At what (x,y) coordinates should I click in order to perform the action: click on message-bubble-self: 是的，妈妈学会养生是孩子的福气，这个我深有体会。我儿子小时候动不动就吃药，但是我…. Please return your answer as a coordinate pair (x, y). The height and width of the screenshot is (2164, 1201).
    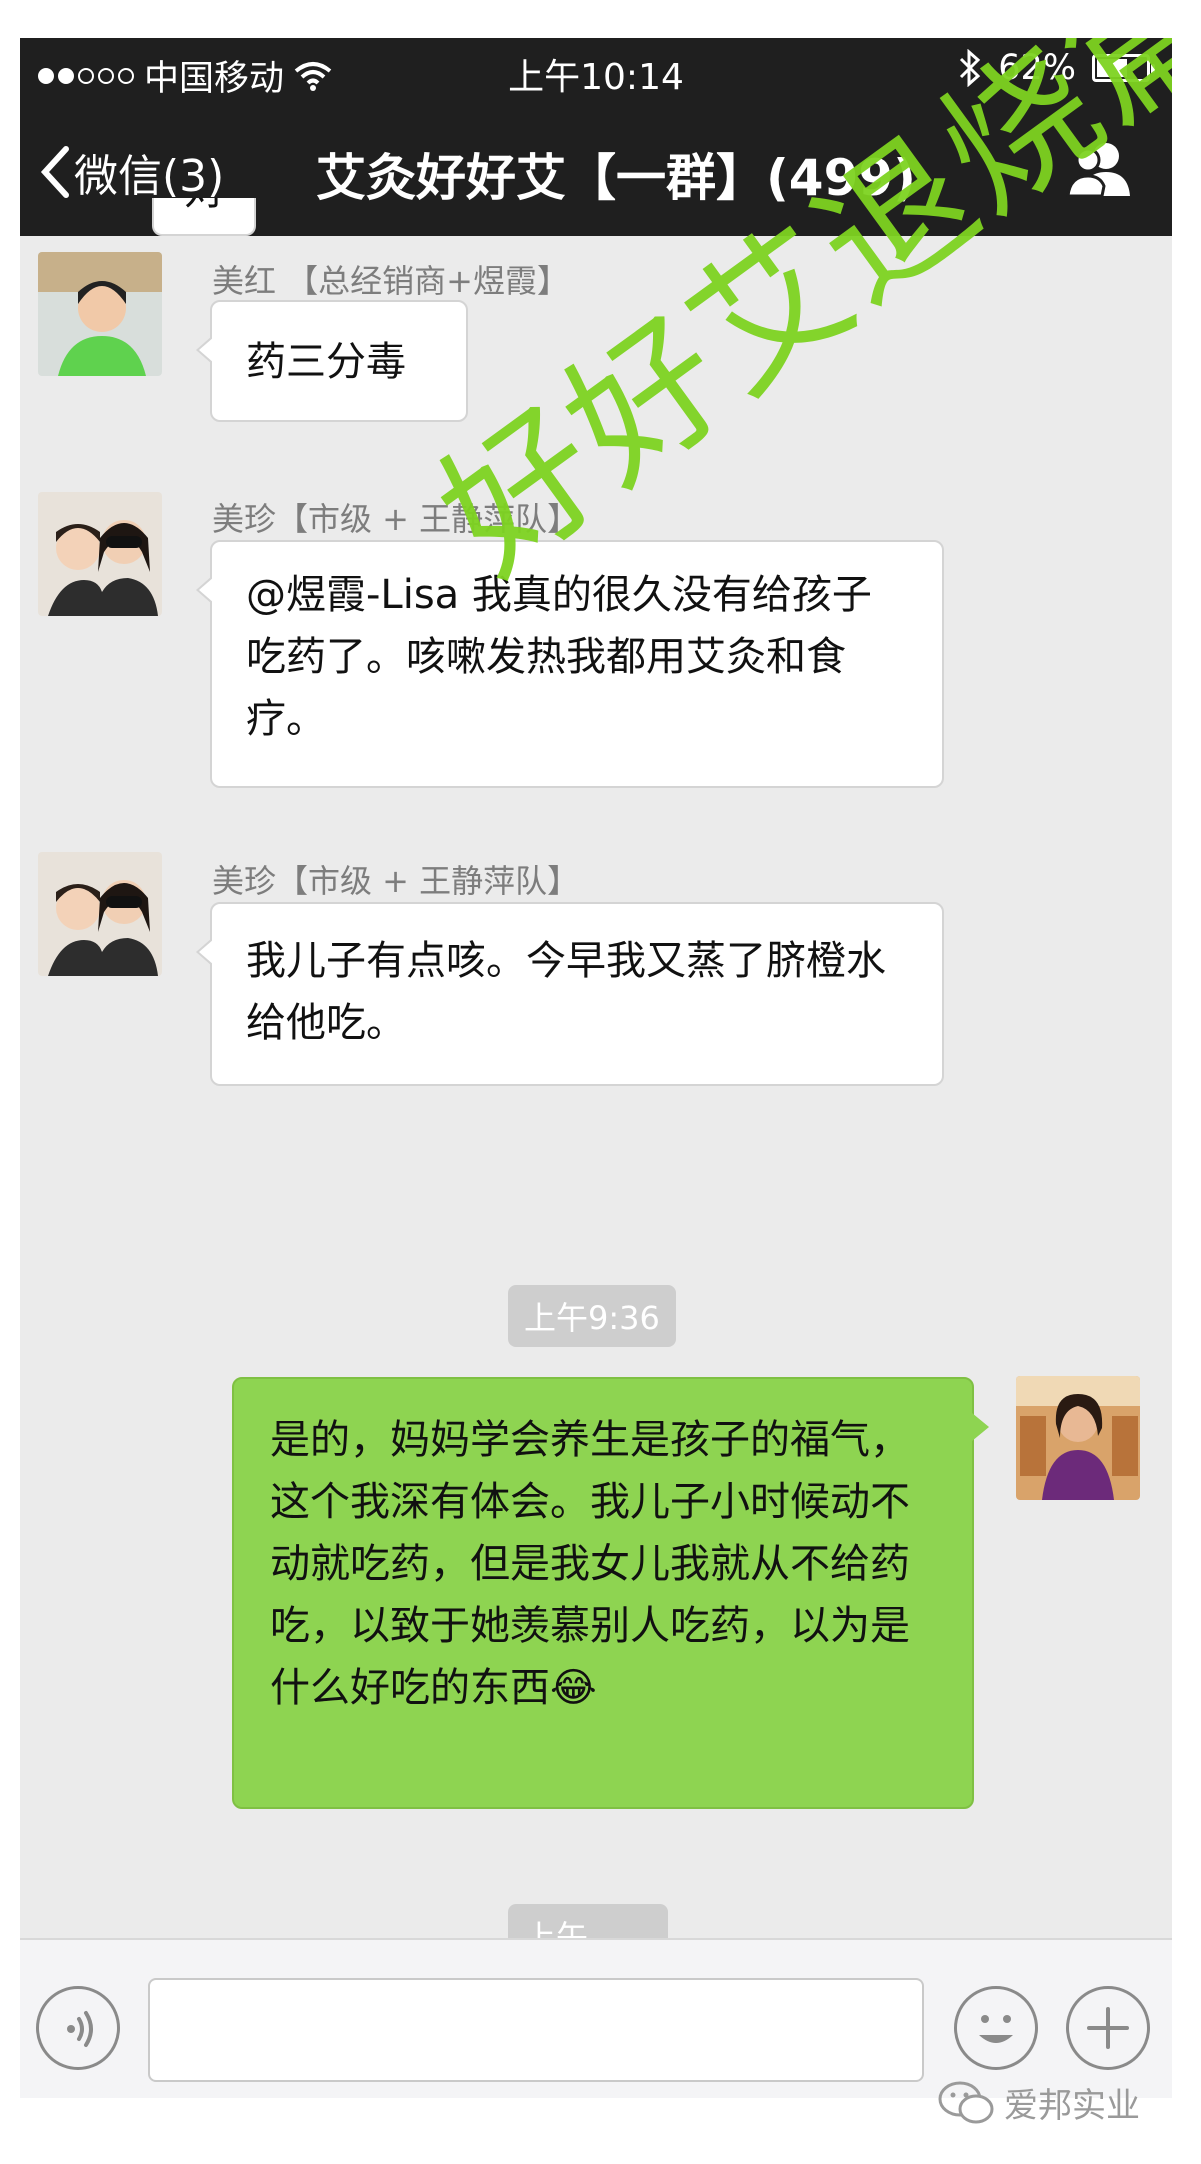
    Looking at the image, I should click on (610, 1593).